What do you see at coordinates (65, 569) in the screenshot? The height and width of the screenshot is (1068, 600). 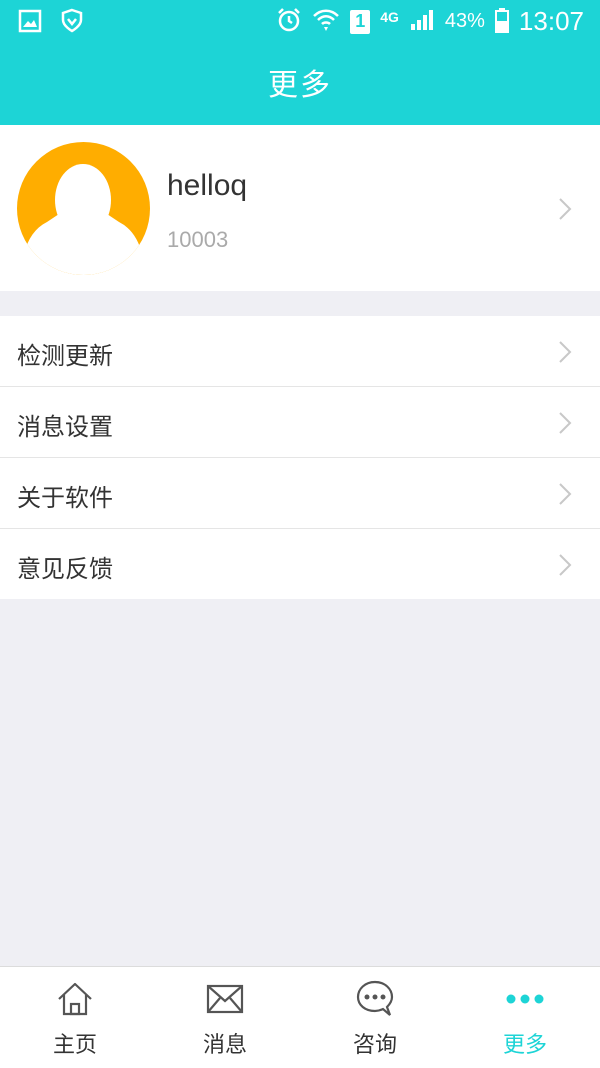 I see `menu-item-label: 意见反馈` at bounding box center [65, 569].